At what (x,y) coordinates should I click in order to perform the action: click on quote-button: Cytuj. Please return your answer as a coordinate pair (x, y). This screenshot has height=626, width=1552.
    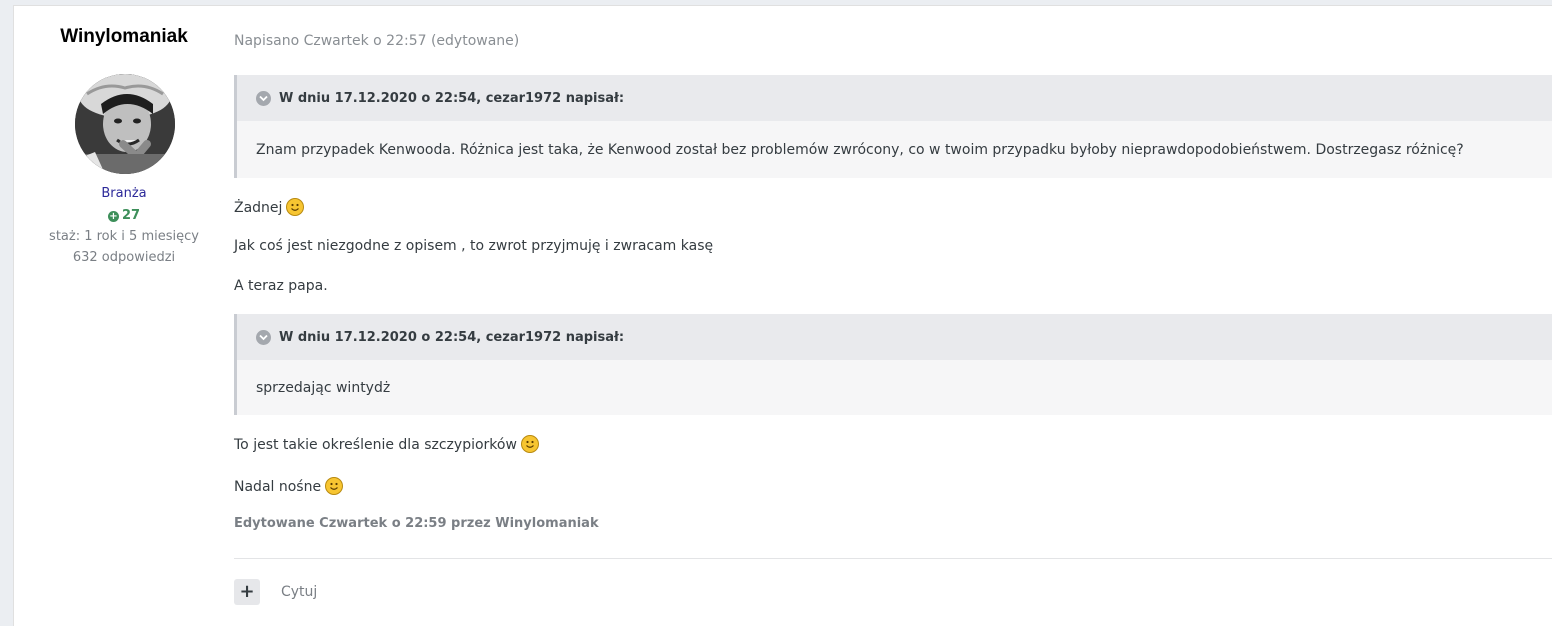
    Looking at the image, I should click on (299, 592).